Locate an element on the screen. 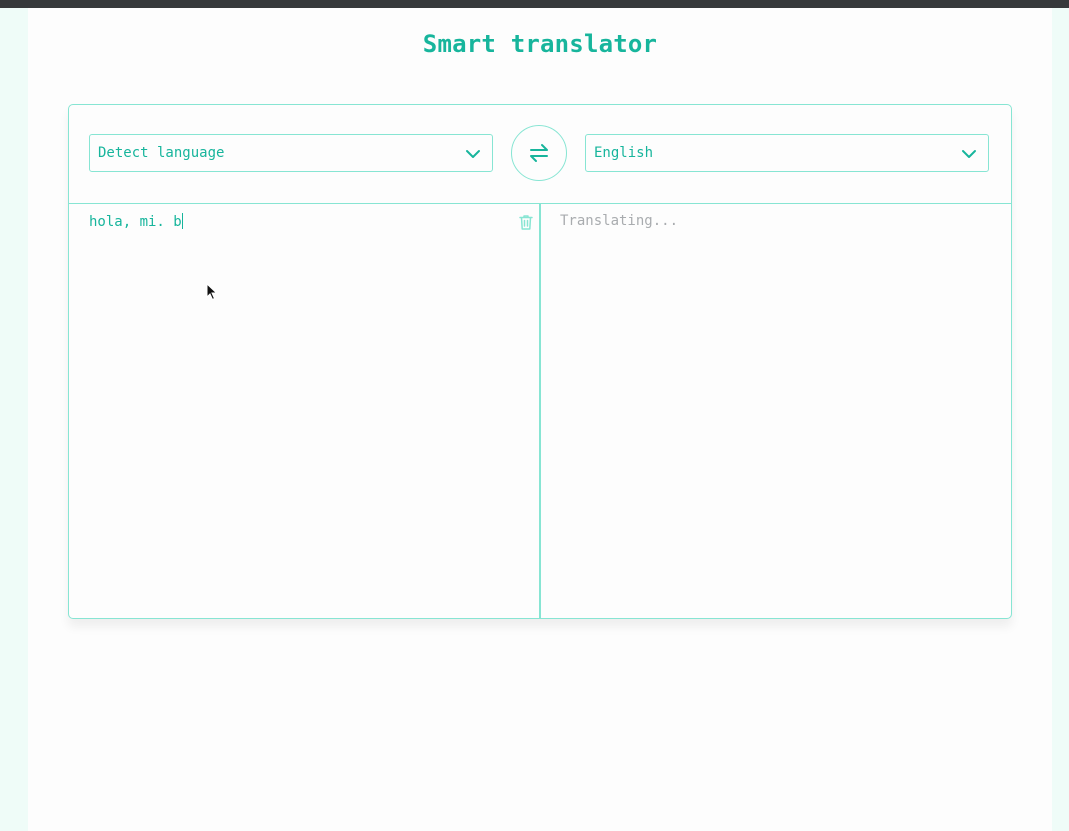 Image resolution: width=1069 pixels, height=831 pixels. browser-top-bar is located at coordinates (534, 4).